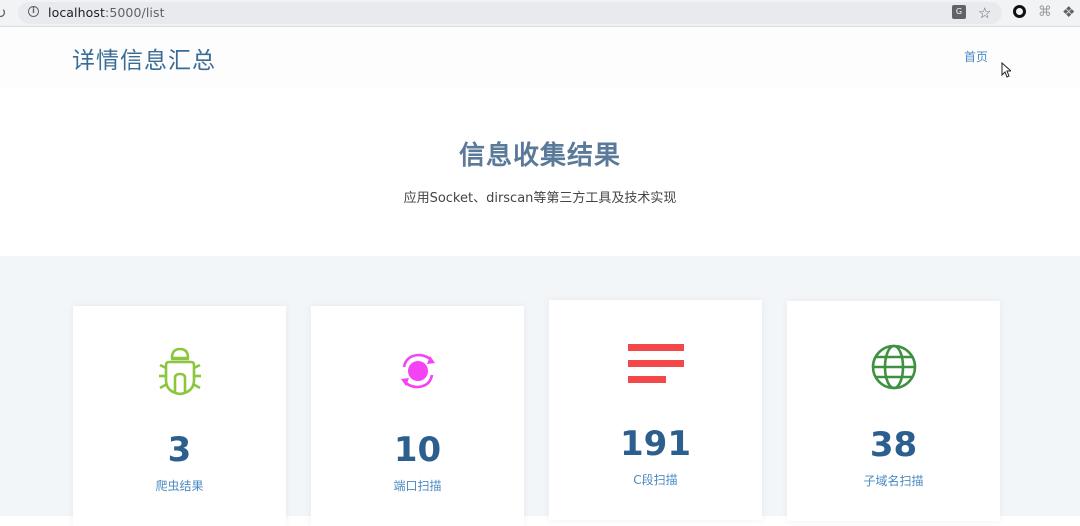 Image resolution: width=1080 pixels, height=526 pixels. What do you see at coordinates (179, 485) in the screenshot?
I see `stat-label: 爬虫结果` at bounding box center [179, 485].